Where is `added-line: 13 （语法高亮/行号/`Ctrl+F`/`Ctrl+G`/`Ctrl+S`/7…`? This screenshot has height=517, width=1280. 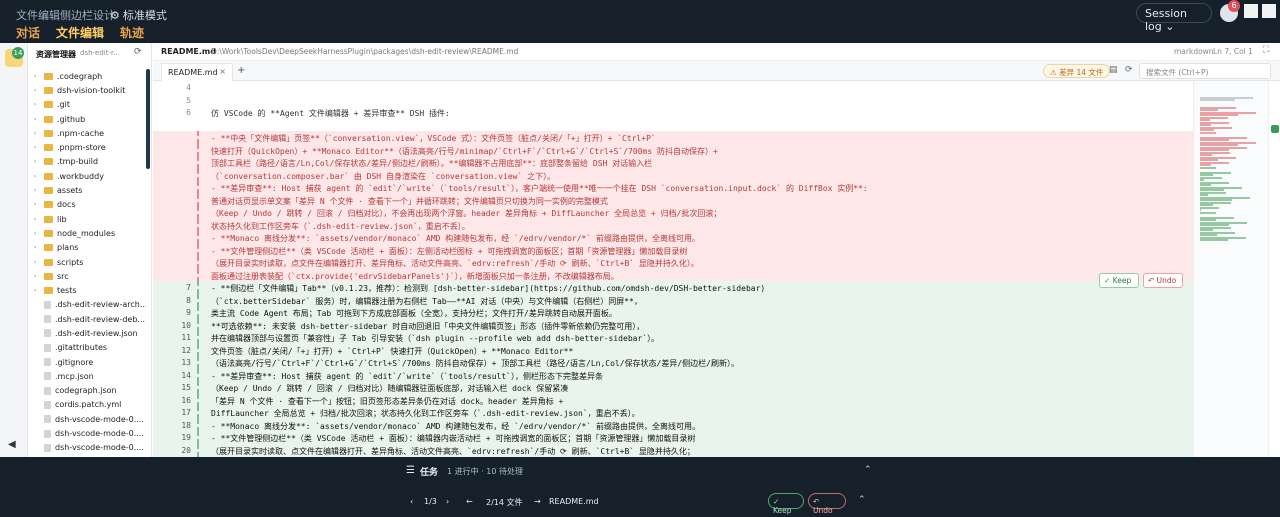 added-line: 13 （语法高亮/行号/`Ctrl+F`/`Ctrl+G`/`Ctrl+S`/7… is located at coordinates (673, 362).